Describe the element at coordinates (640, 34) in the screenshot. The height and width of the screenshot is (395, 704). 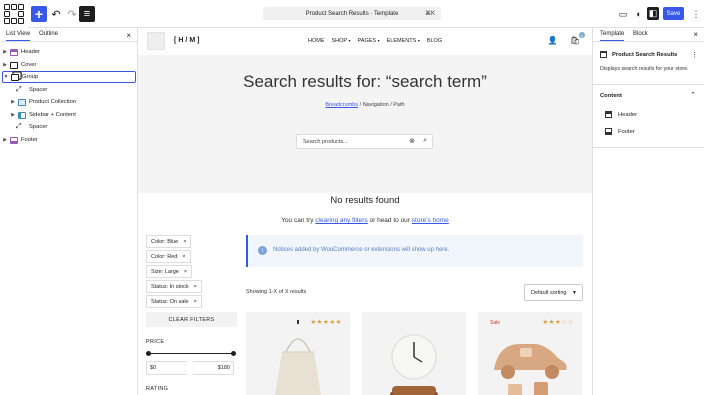
I see `tab-block: Block` at that location.